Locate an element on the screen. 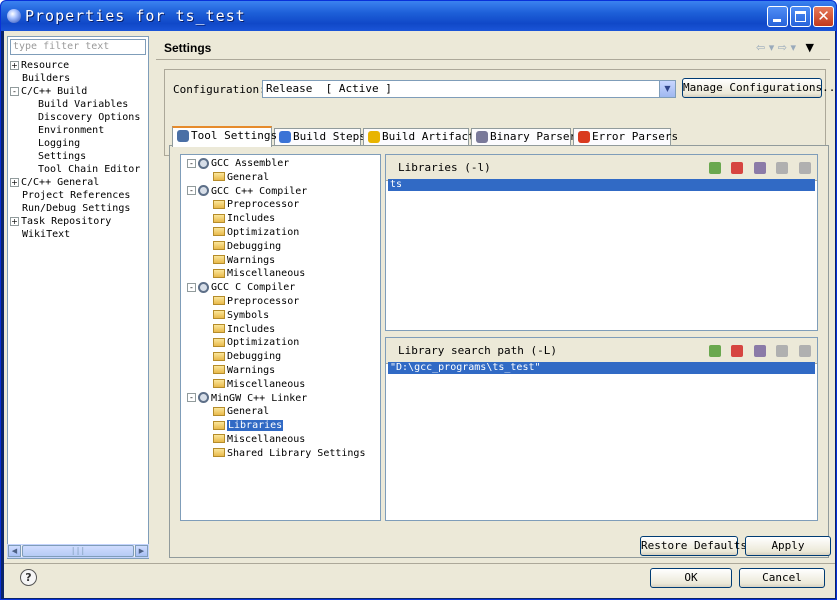  list-item: "D:\gcc_programs\ts_test" is located at coordinates (601, 368).